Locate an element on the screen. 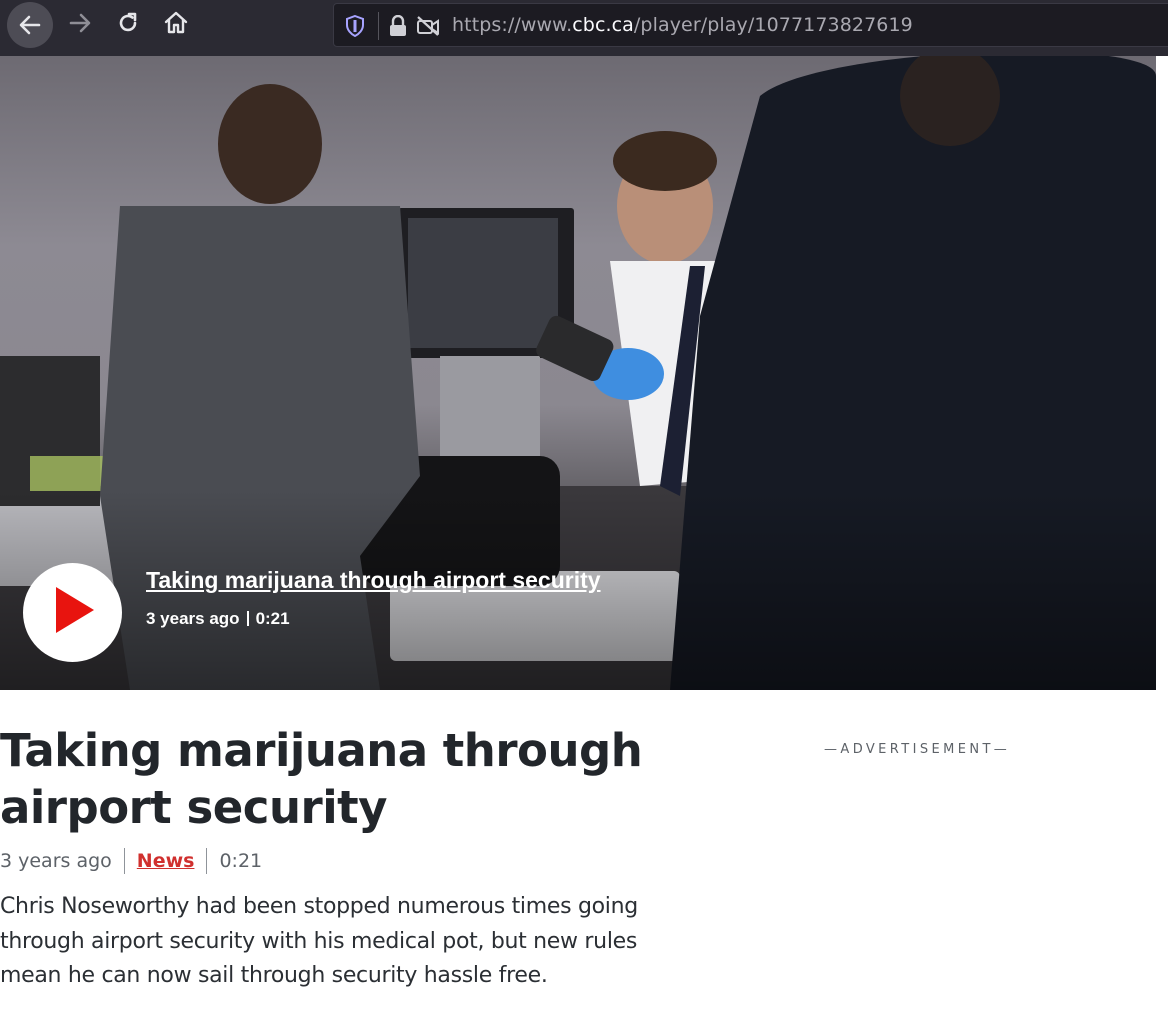 The height and width of the screenshot is (1021, 1168). video-age: 3 years ago is located at coordinates (193, 618).